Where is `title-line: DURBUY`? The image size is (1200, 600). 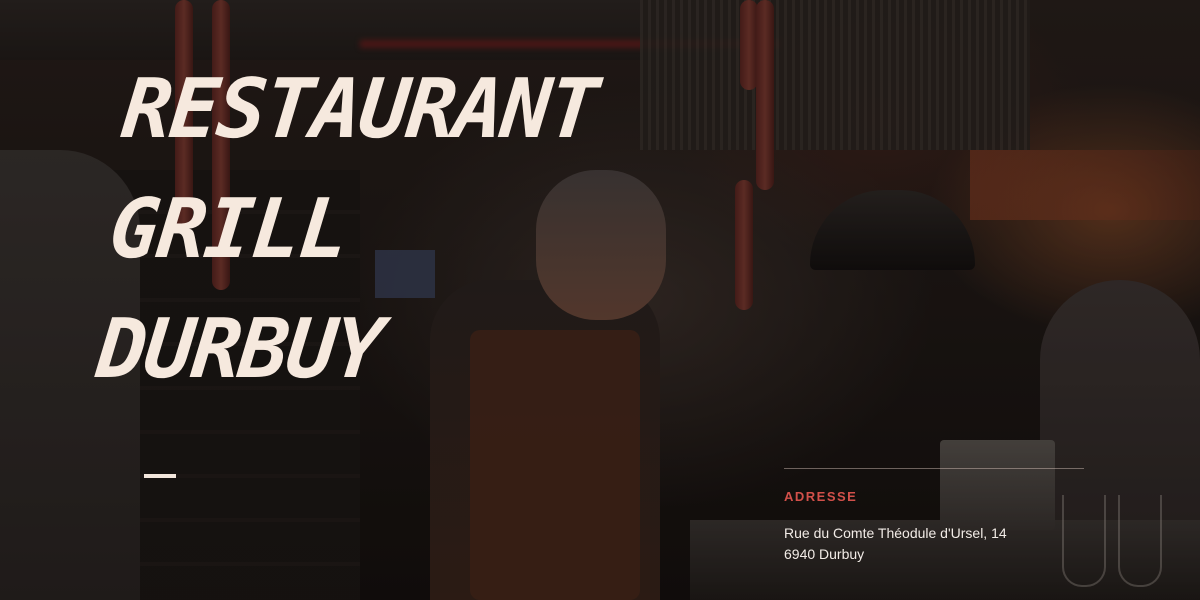
title-line: DURBUY is located at coordinates (239, 349).